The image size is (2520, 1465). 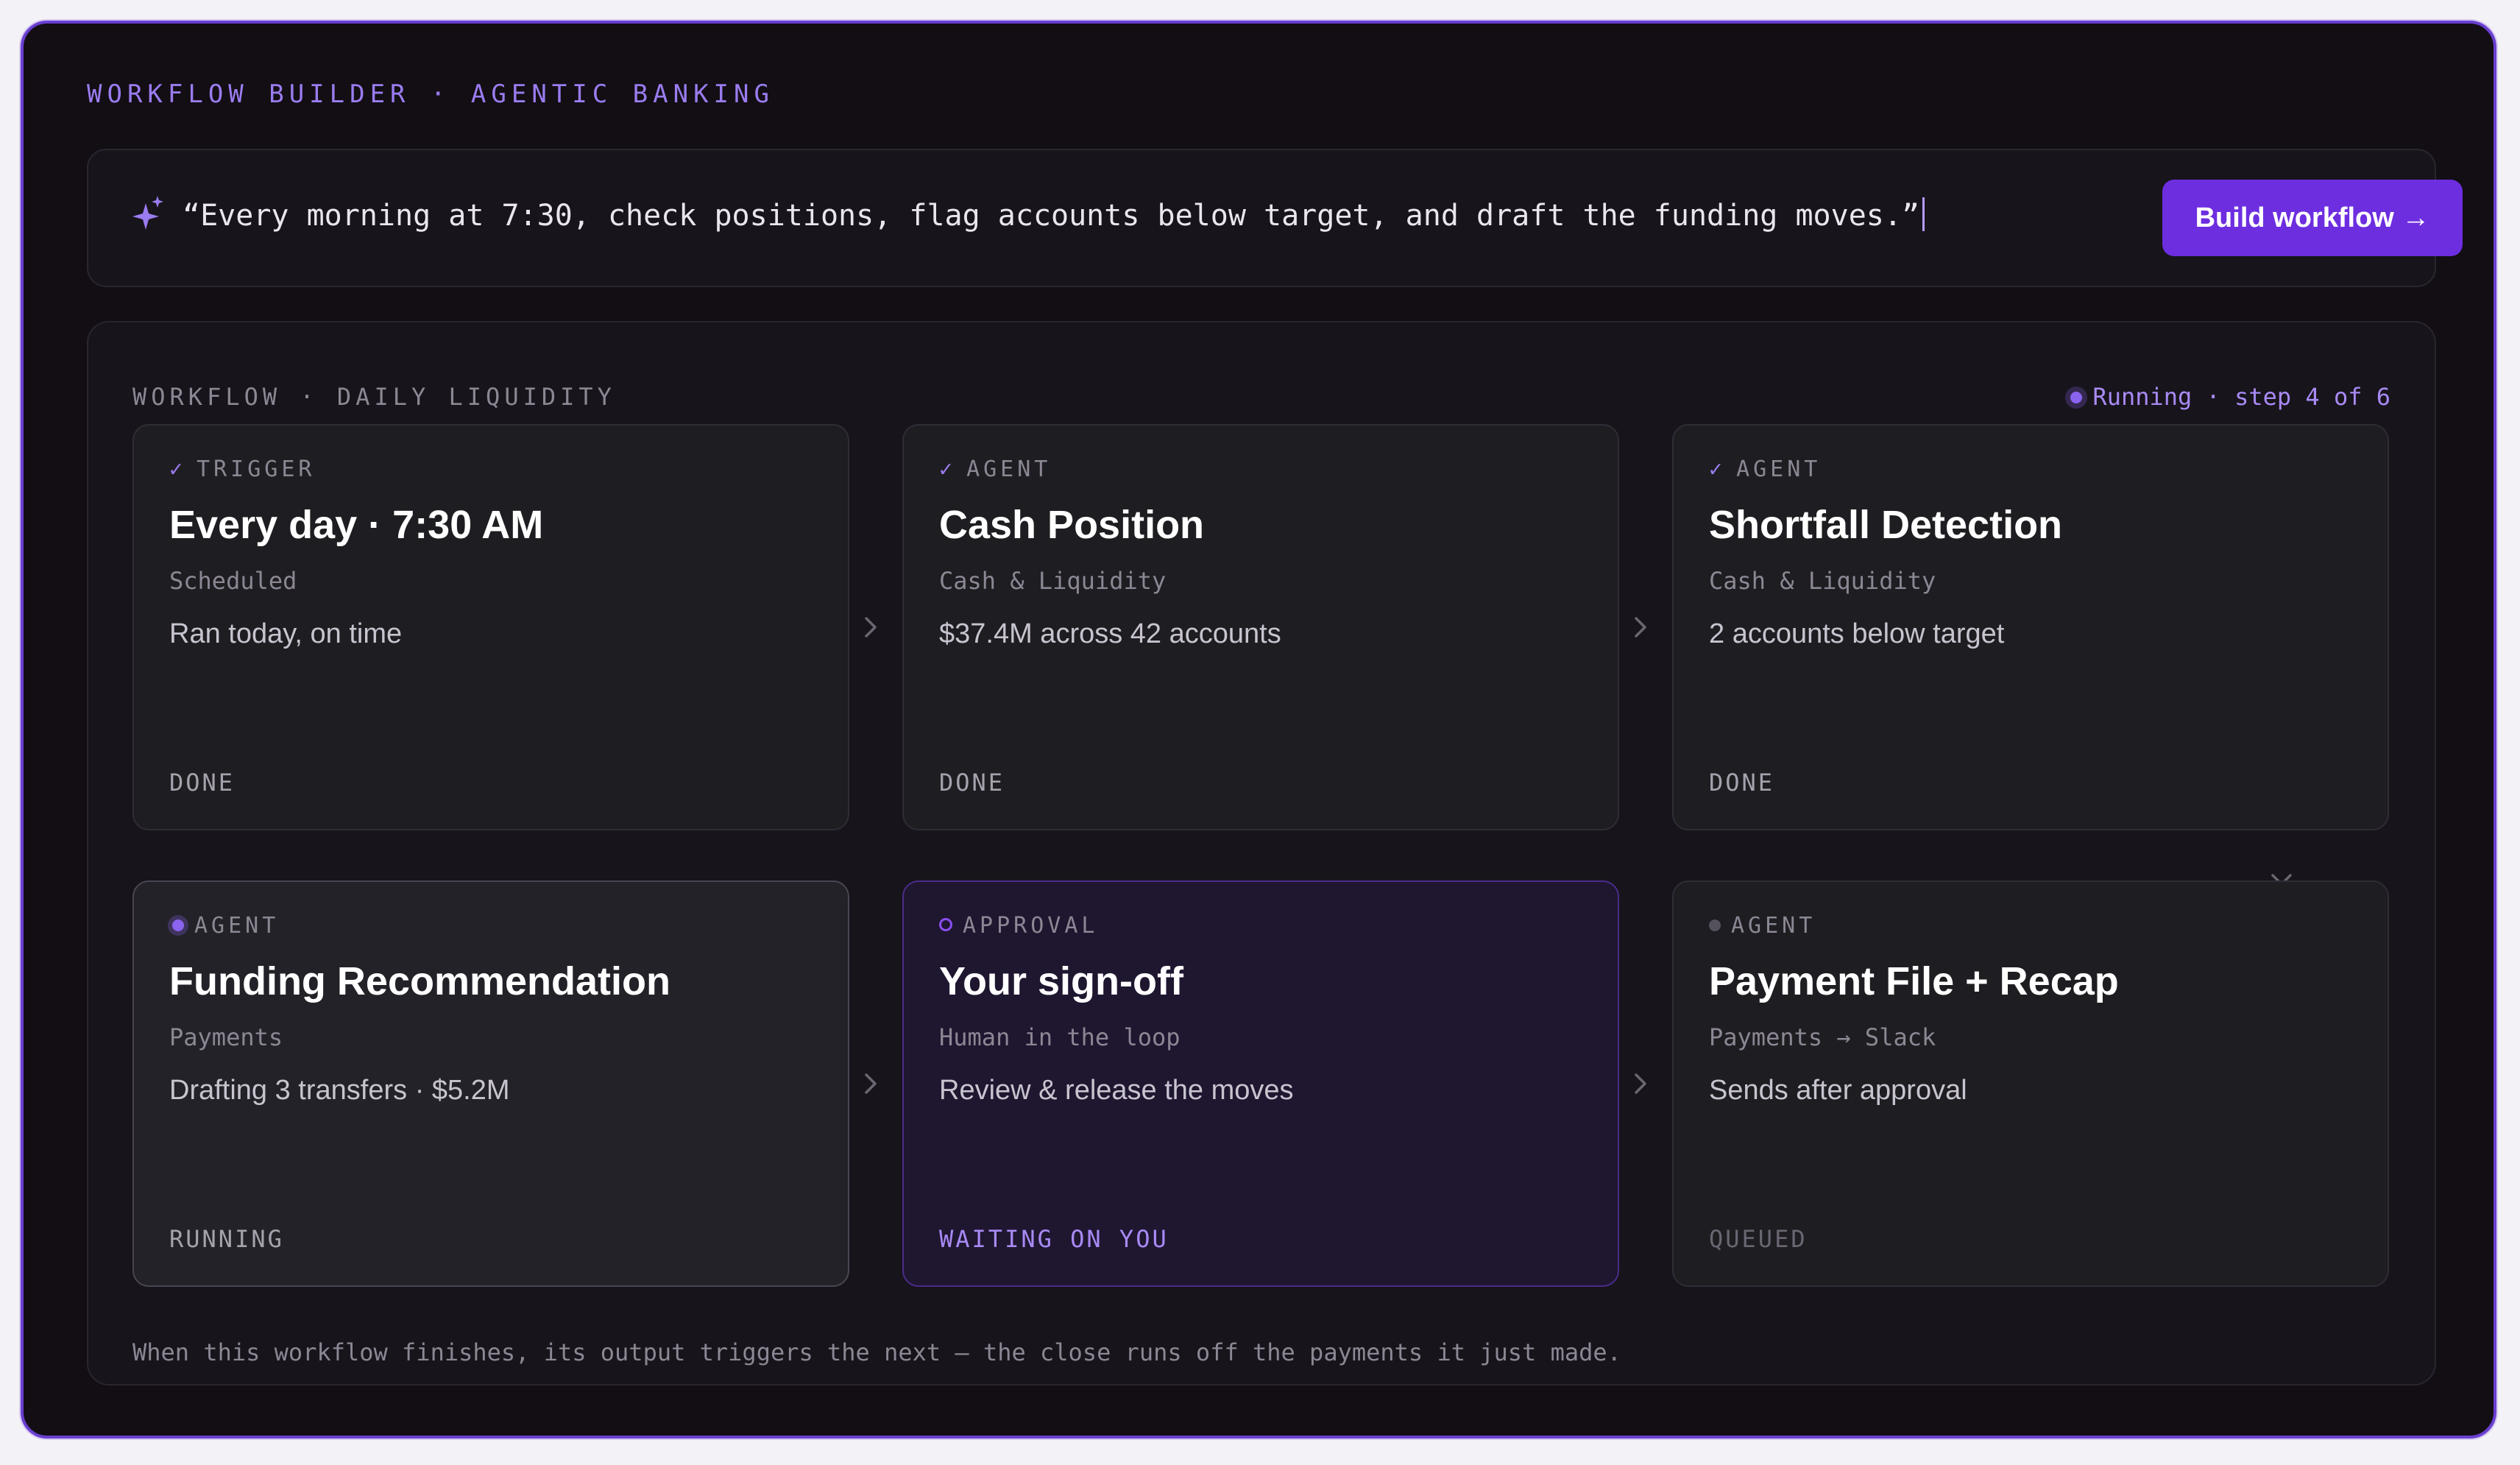 What do you see at coordinates (226, 1037) in the screenshot?
I see `step-subtitle: Payments` at bounding box center [226, 1037].